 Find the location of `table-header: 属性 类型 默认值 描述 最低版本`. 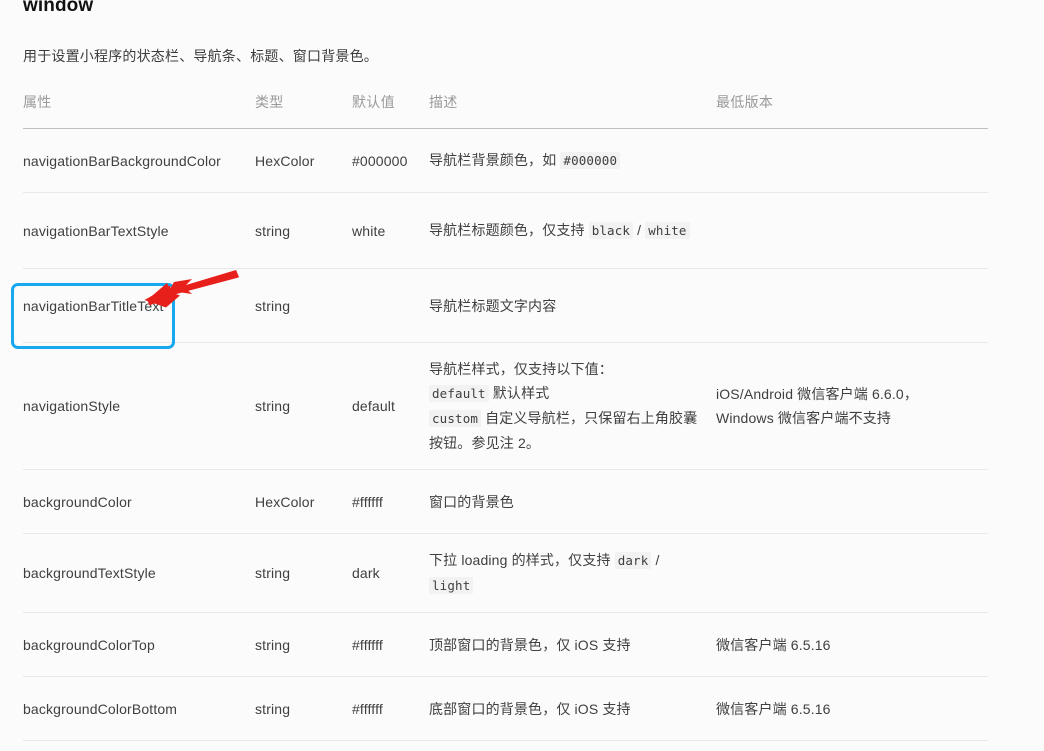

table-header: 属性 类型 默认值 描述 最低版本 is located at coordinates (505, 110).